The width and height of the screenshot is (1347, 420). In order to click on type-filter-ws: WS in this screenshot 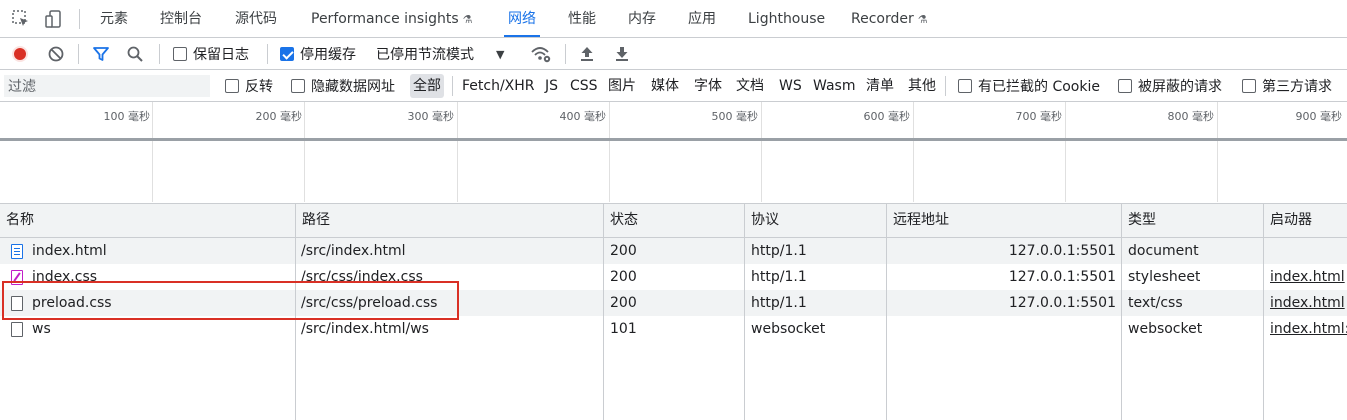, I will do `click(790, 86)`.